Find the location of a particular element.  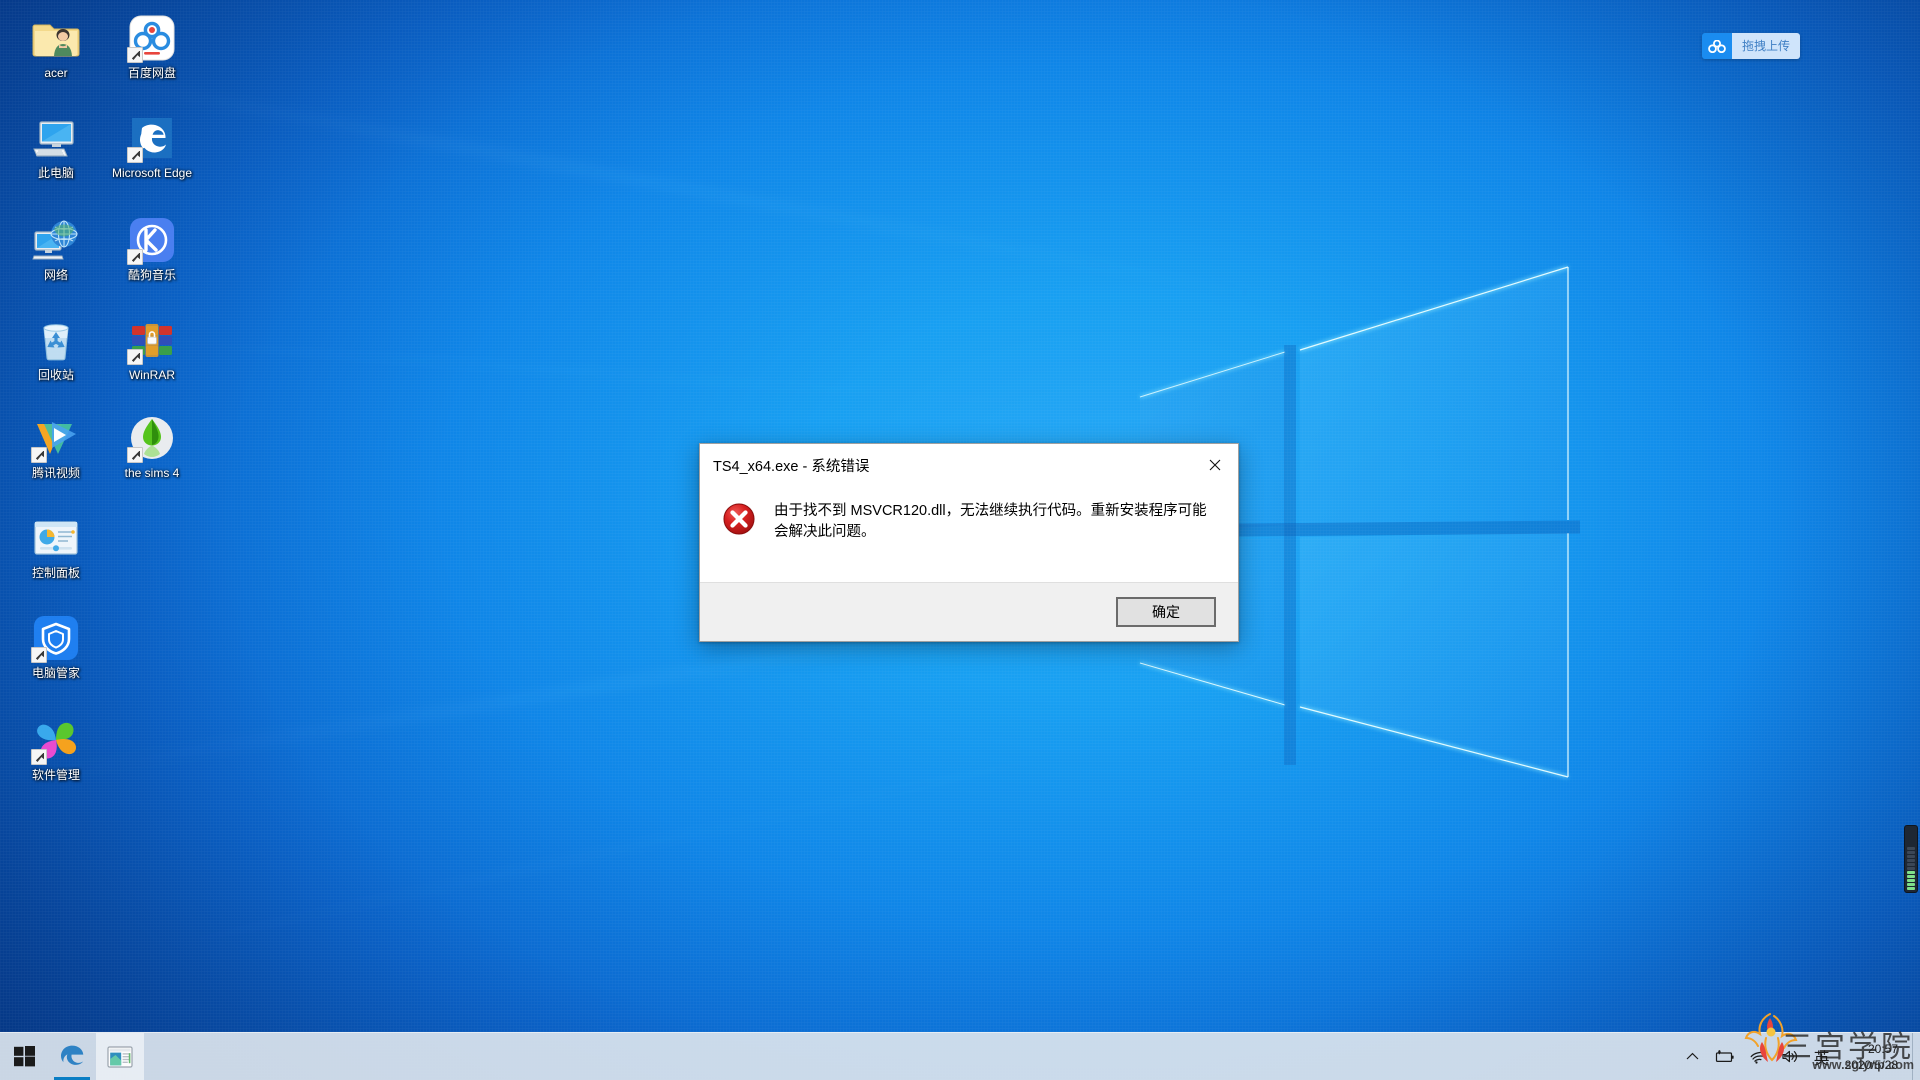

taskbar: 英 20:57 2020/5/28 is located at coordinates (960, 1056).